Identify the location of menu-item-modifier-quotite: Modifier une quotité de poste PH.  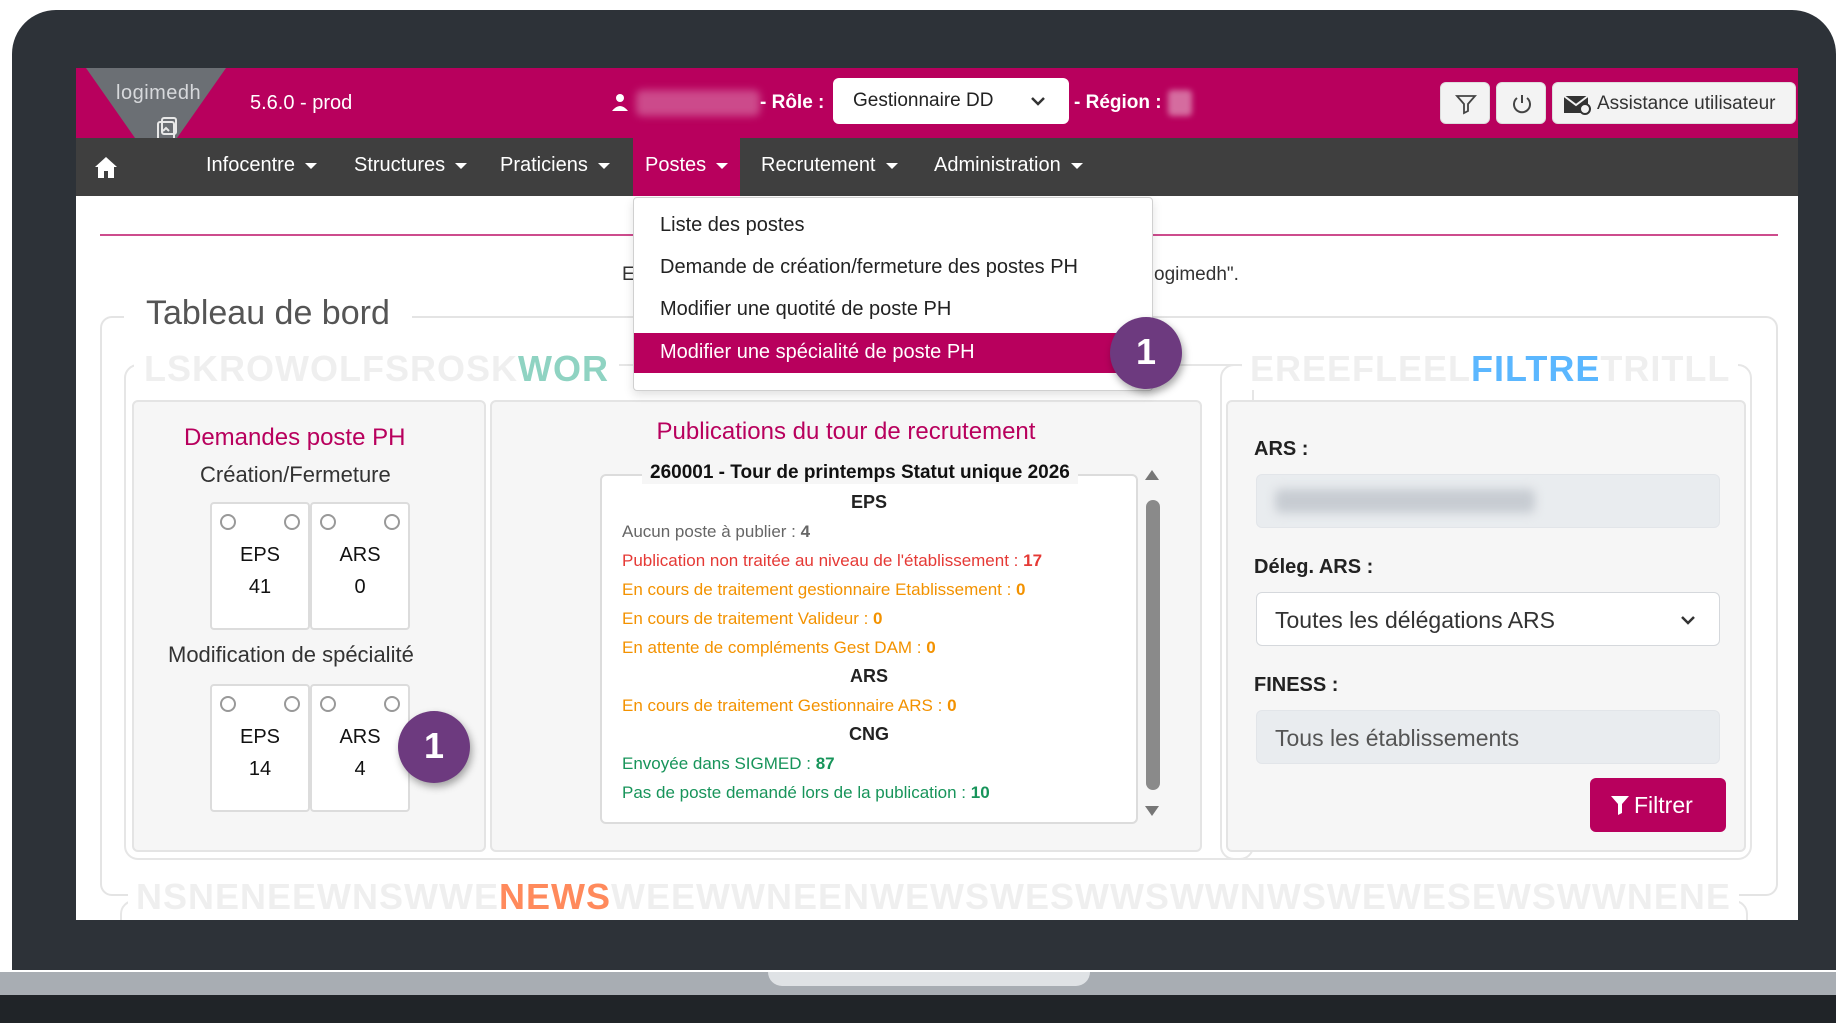
(893, 310).